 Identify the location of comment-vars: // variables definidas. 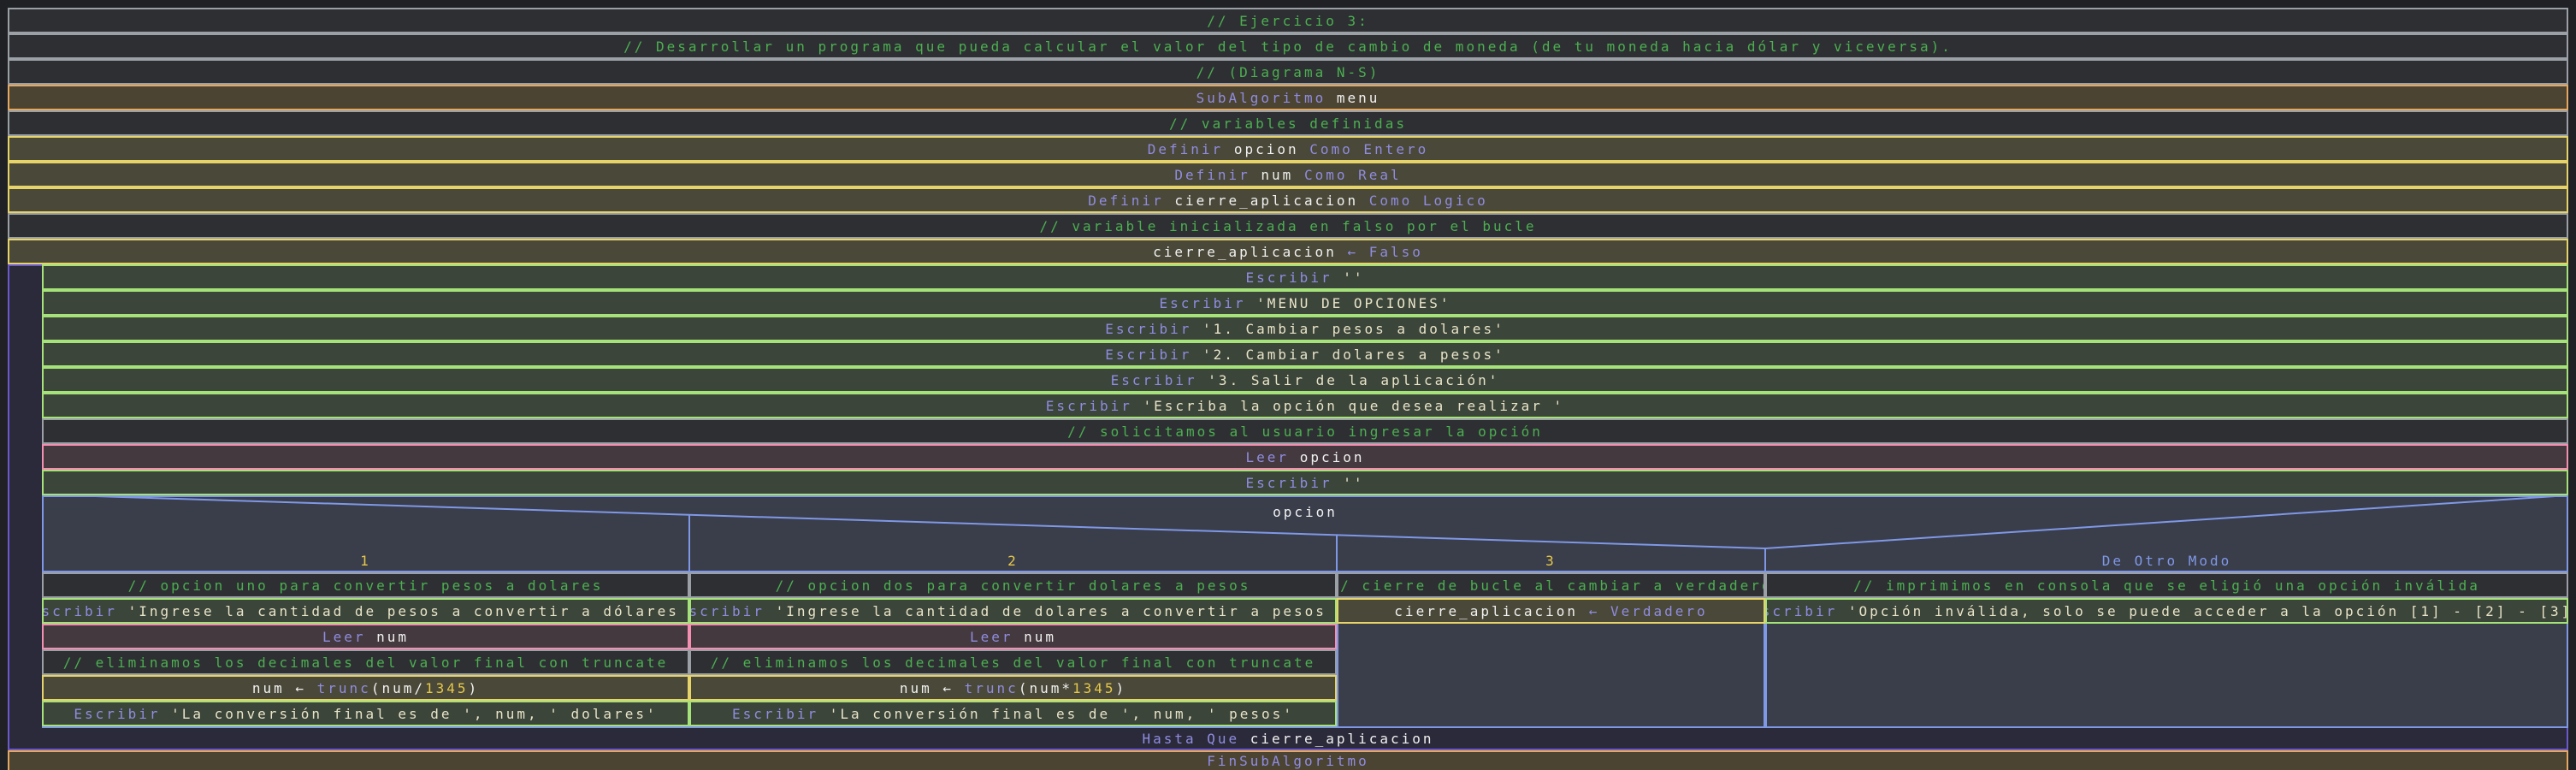
(1288, 123).